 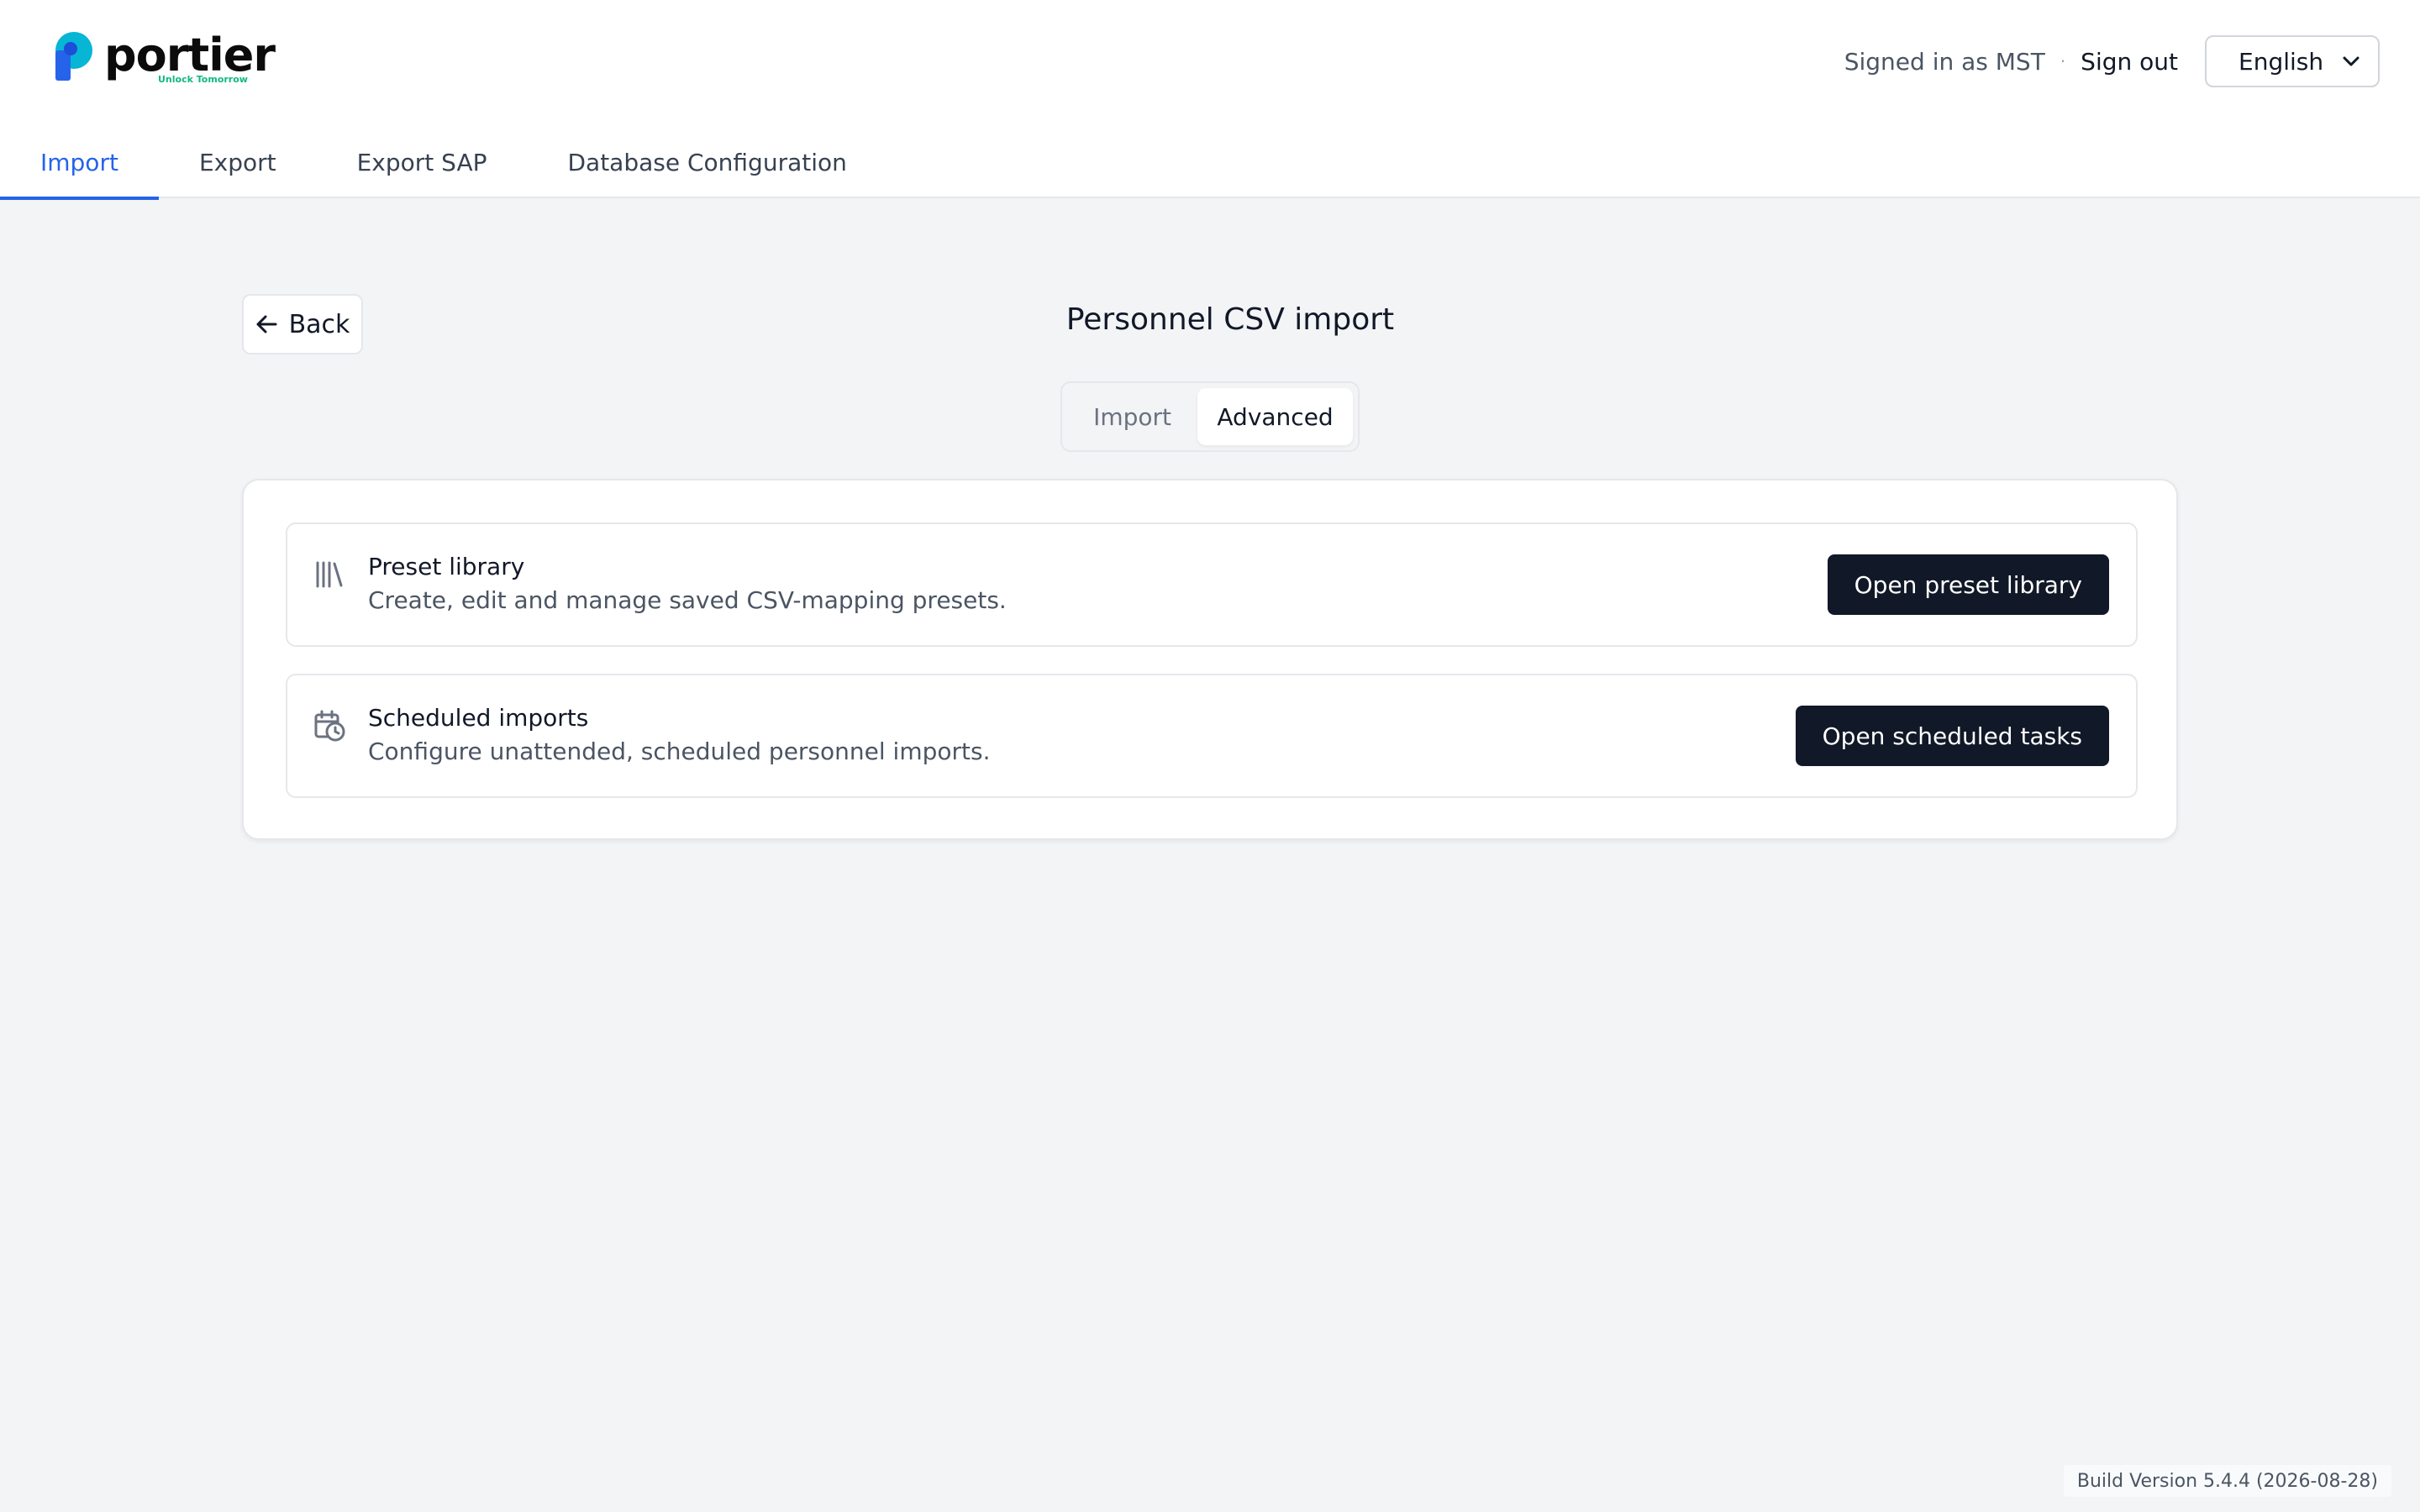 I want to click on user-area: Signed in as MST · Sign out English, so click(x=2112, y=61).